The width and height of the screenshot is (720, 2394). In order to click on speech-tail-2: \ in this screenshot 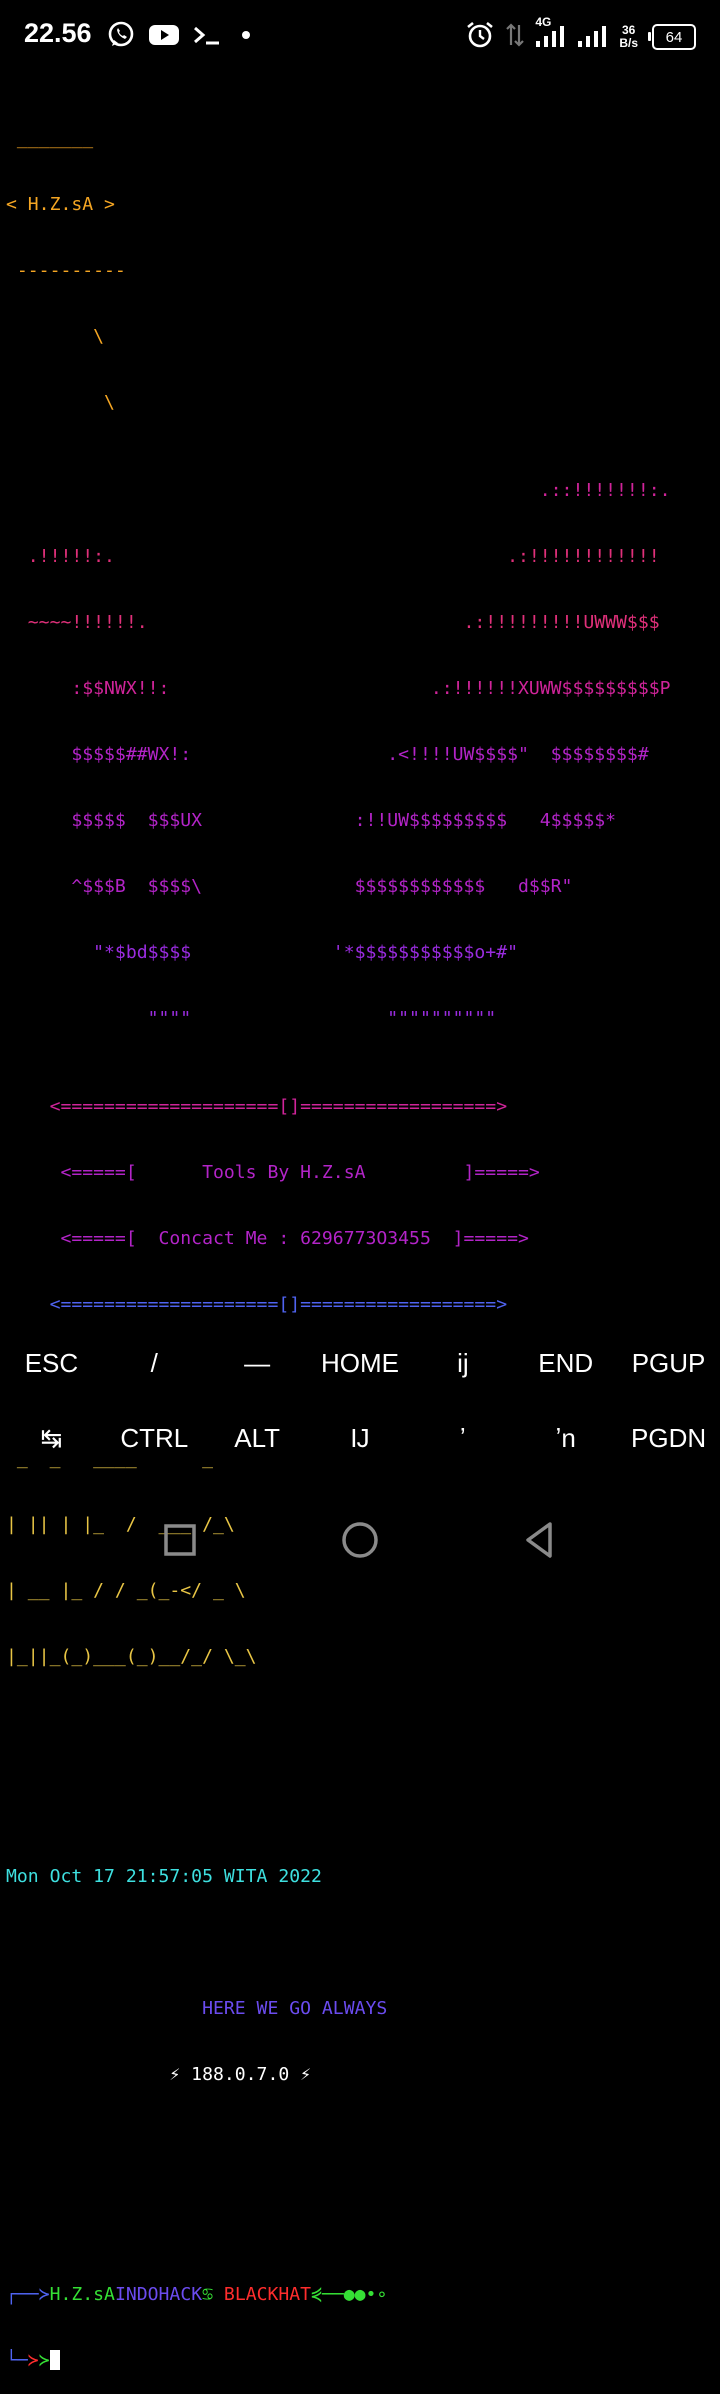, I will do `click(60, 402)`.